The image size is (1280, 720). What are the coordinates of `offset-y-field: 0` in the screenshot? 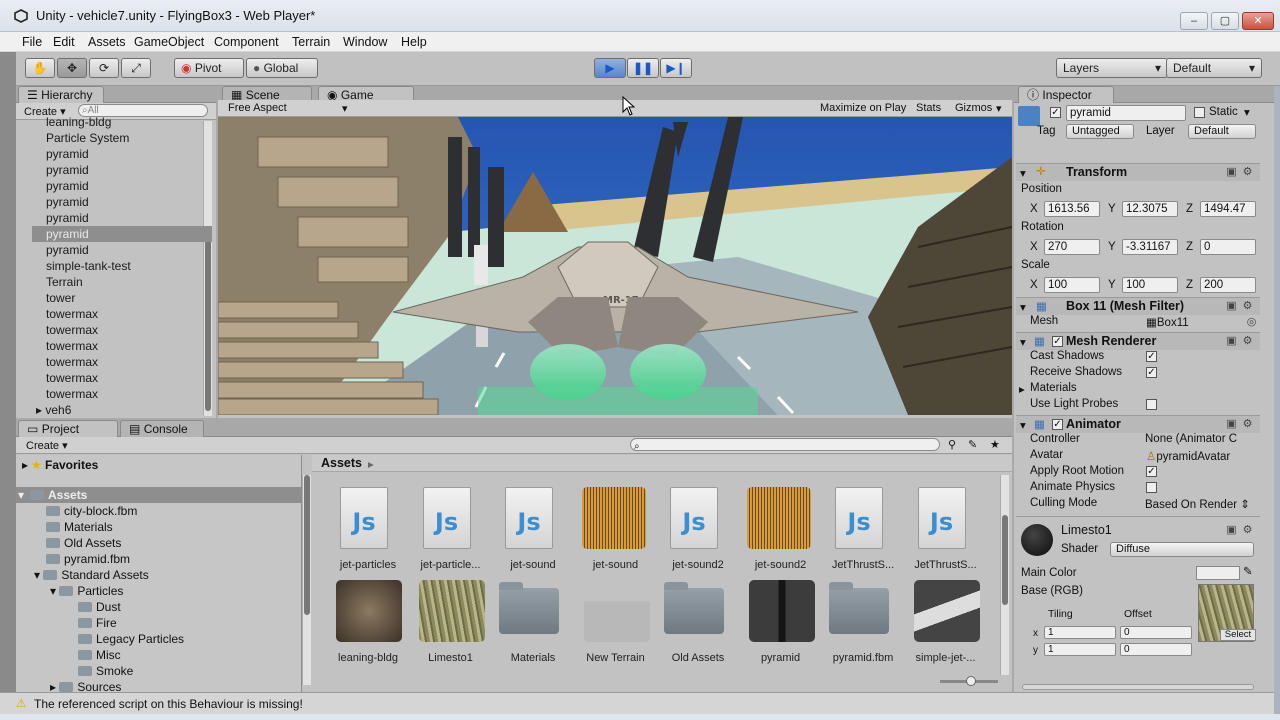 It's located at (1156, 649).